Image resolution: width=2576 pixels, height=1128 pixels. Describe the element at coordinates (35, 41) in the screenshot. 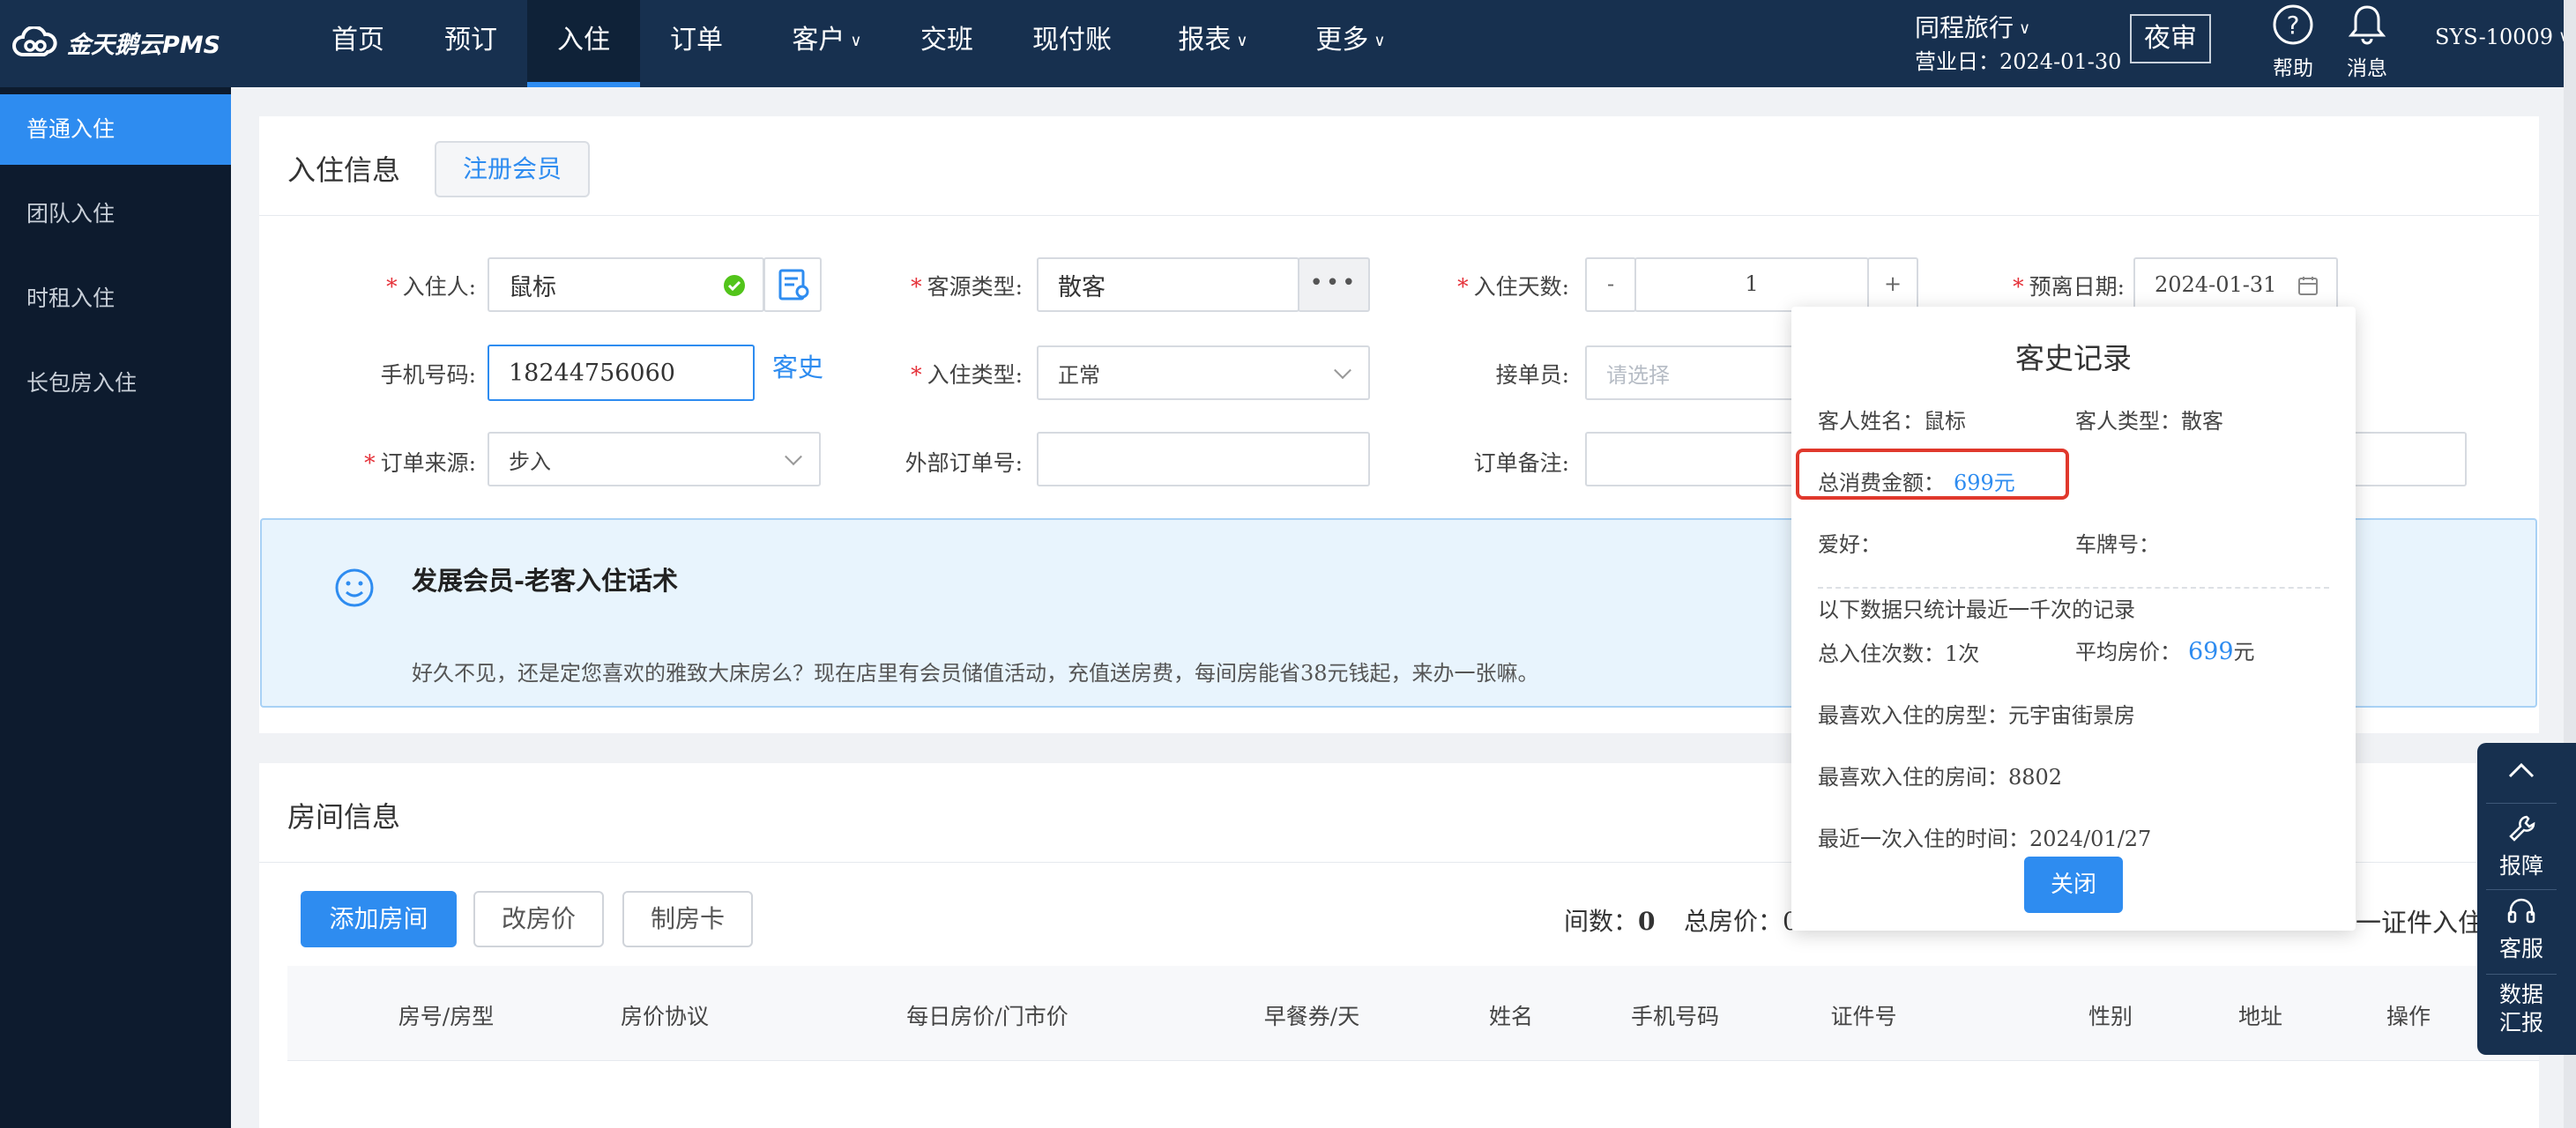

I see `cloud-logo-icon` at that location.